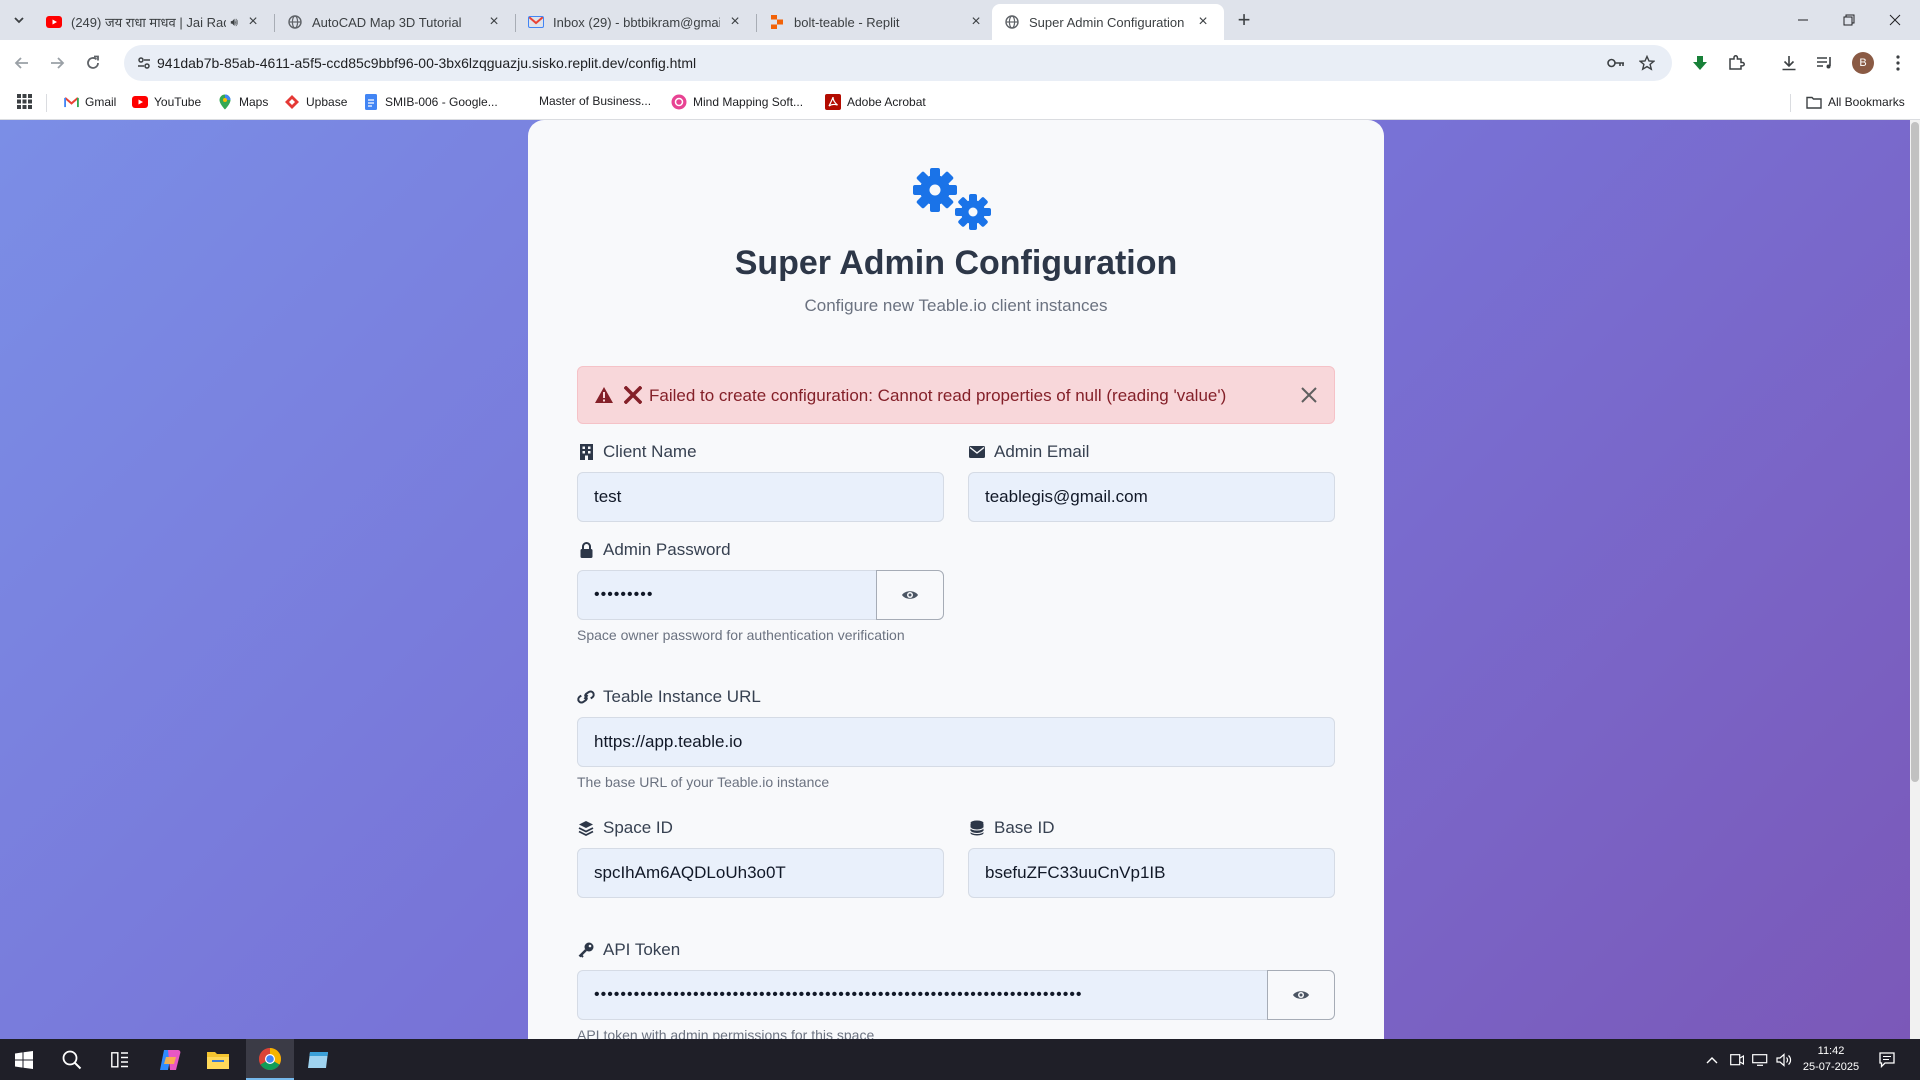  I want to click on arrow-right-icon, so click(58, 63).